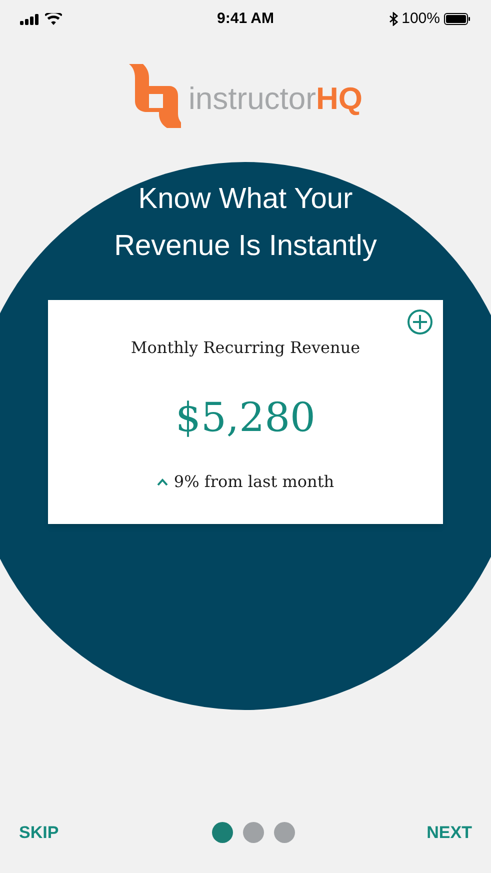 The height and width of the screenshot is (873, 491). Describe the element at coordinates (275, 98) in the screenshot. I see `logo-wordmark: instructorHQ` at that location.